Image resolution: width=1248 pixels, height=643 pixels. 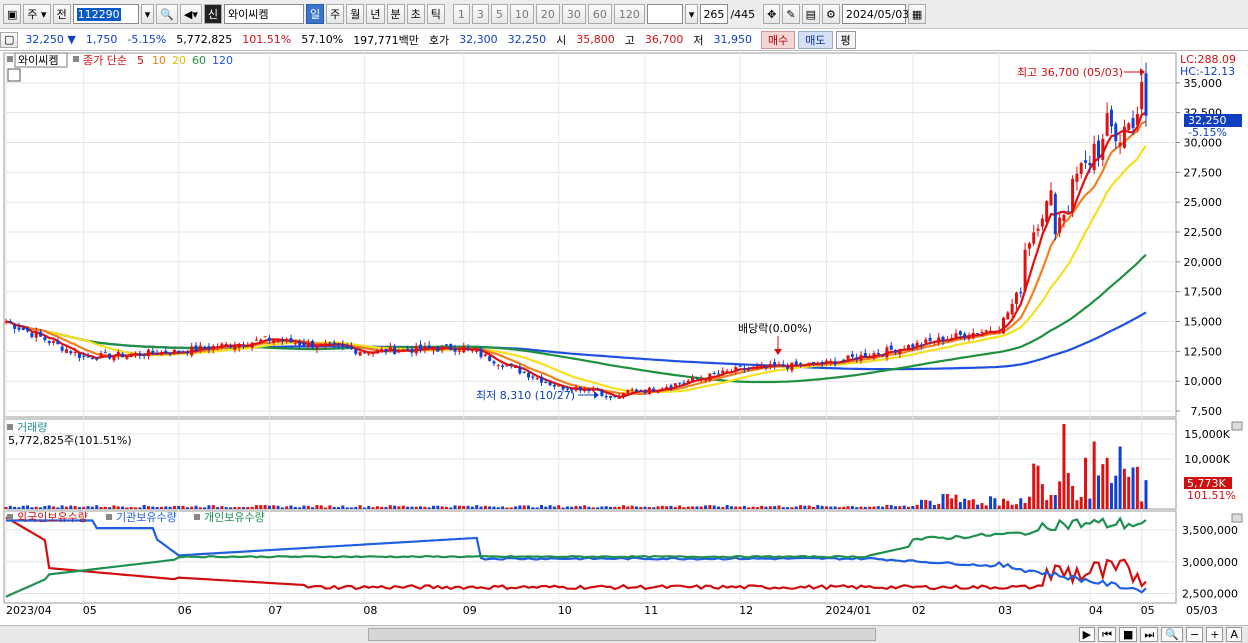 What do you see at coordinates (599, 14) in the screenshot?
I see `interval-60: 60` at bounding box center [599, 14].